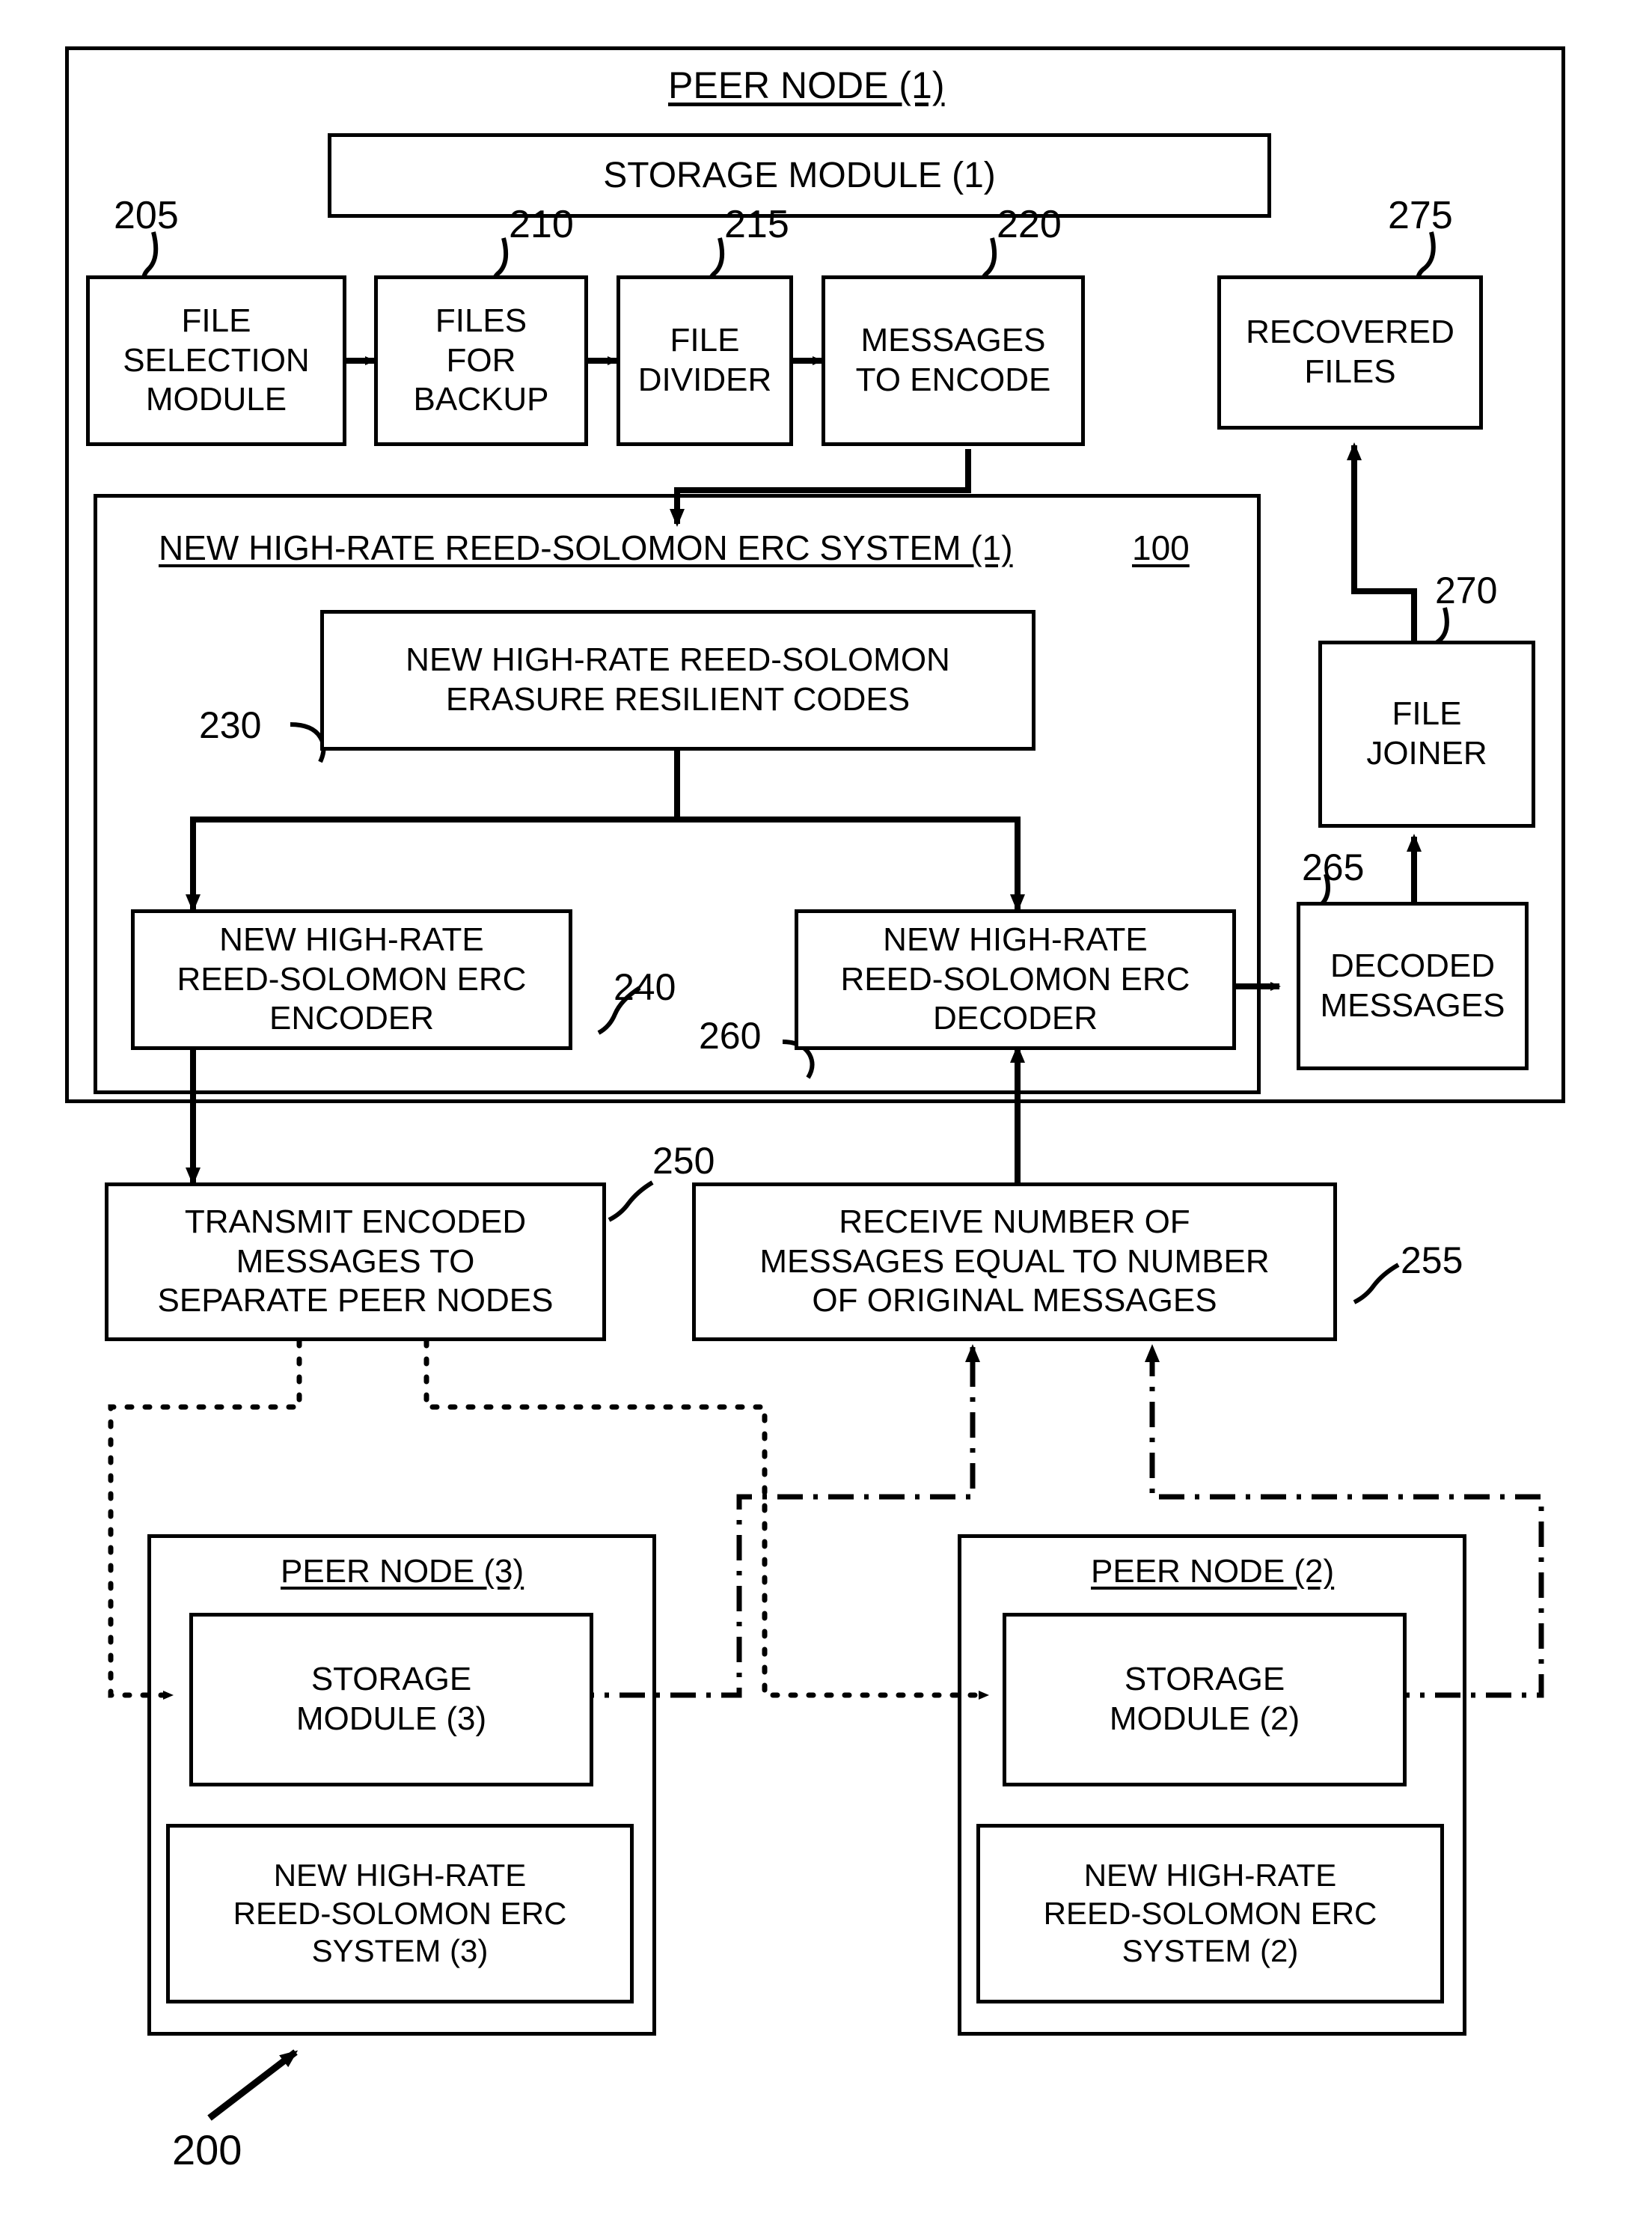 The image size is (1652, 2228). Describe the element at coordinates (1161, 547) in the screenshot. I see `erc-system-1-ref: 100` at that location.